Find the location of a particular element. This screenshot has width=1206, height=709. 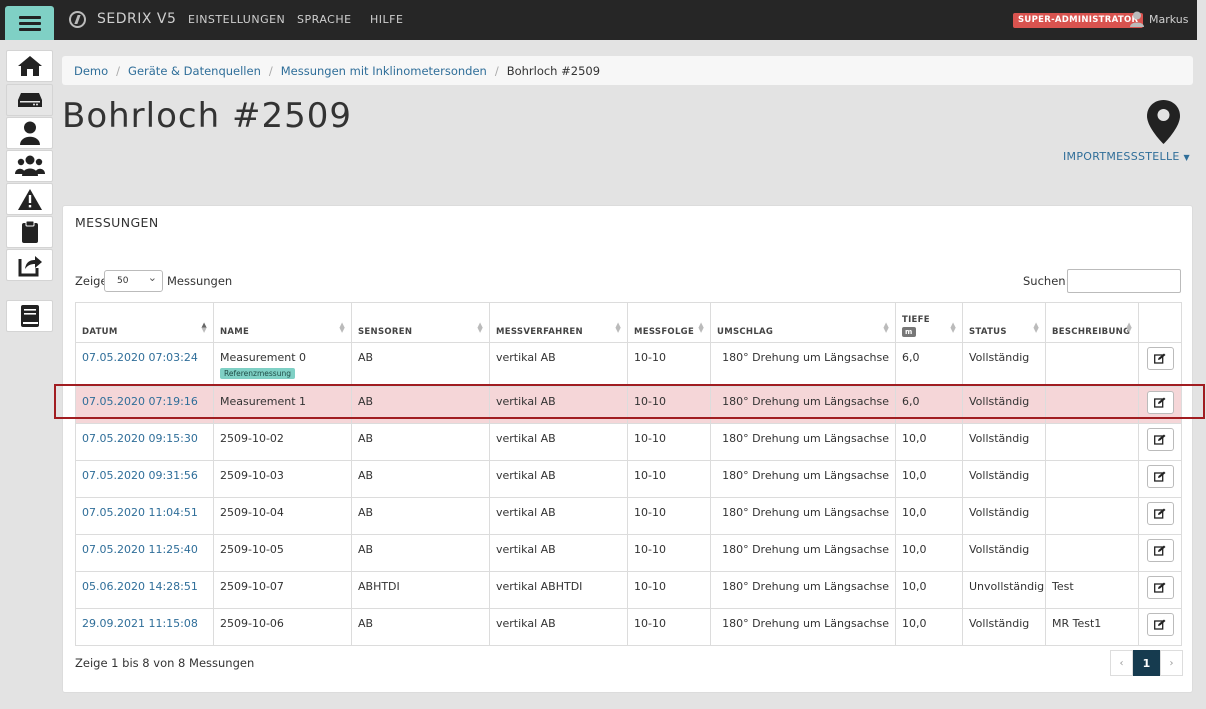

breadcrumb-inclinometer: Messungen mit Inklinometersonden is located at coordinates (384, 71).